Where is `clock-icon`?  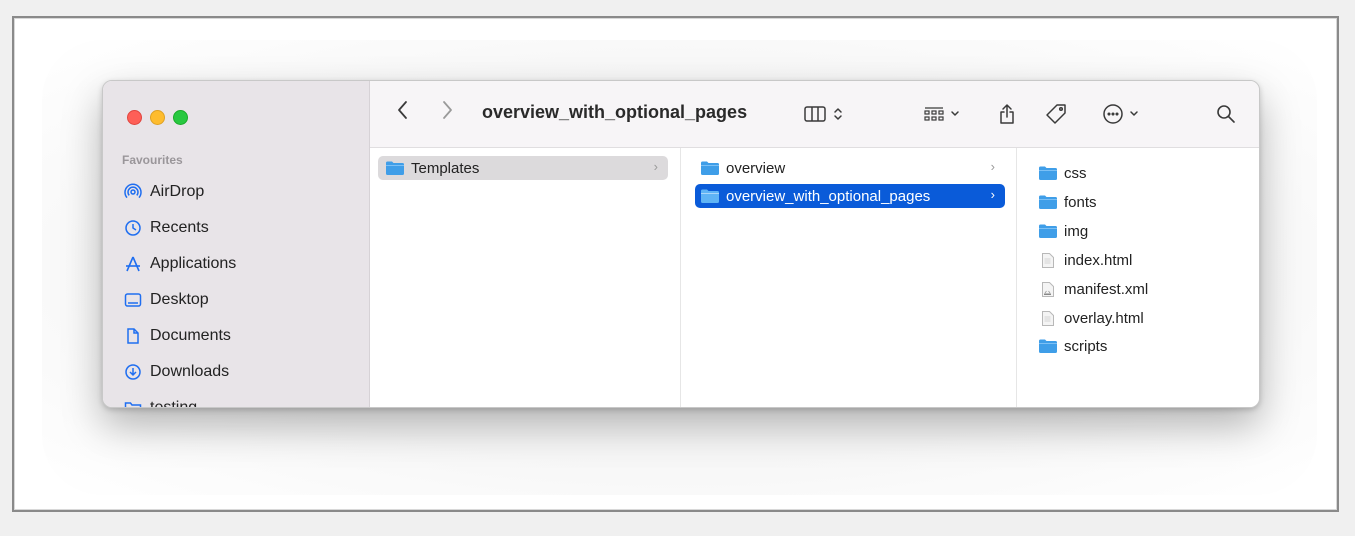 clock-icon is located at coordinates (133, 228).